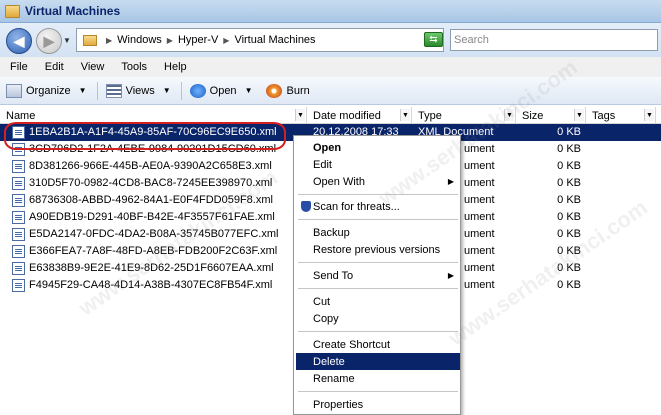  Describe the element at coordinates (113, 90) in the screenshot. I see `views-icon` at that location.